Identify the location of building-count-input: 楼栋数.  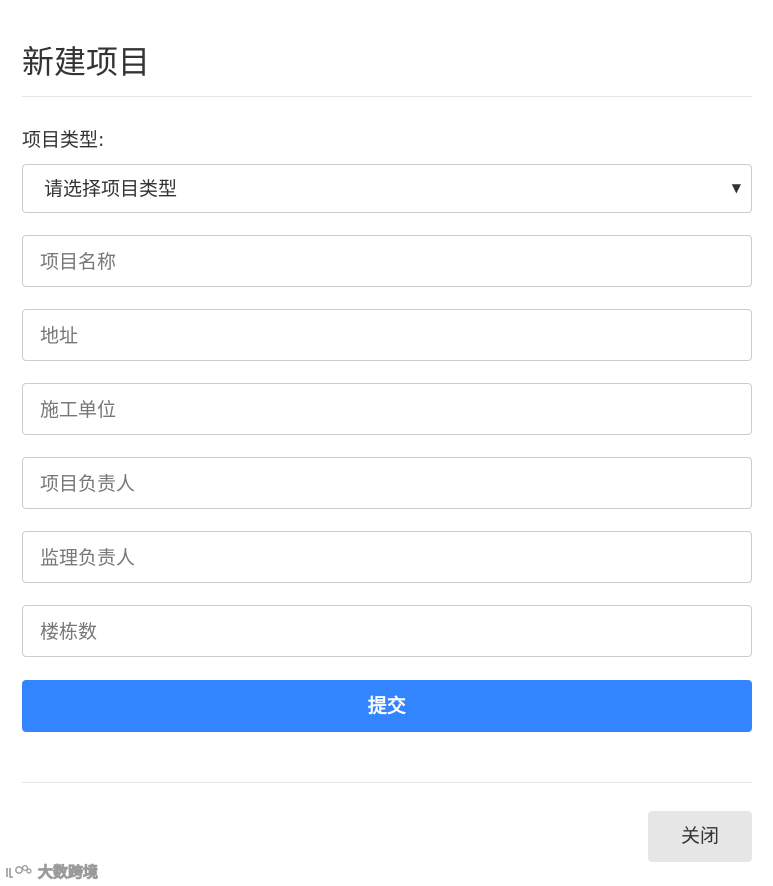
(387, 631).